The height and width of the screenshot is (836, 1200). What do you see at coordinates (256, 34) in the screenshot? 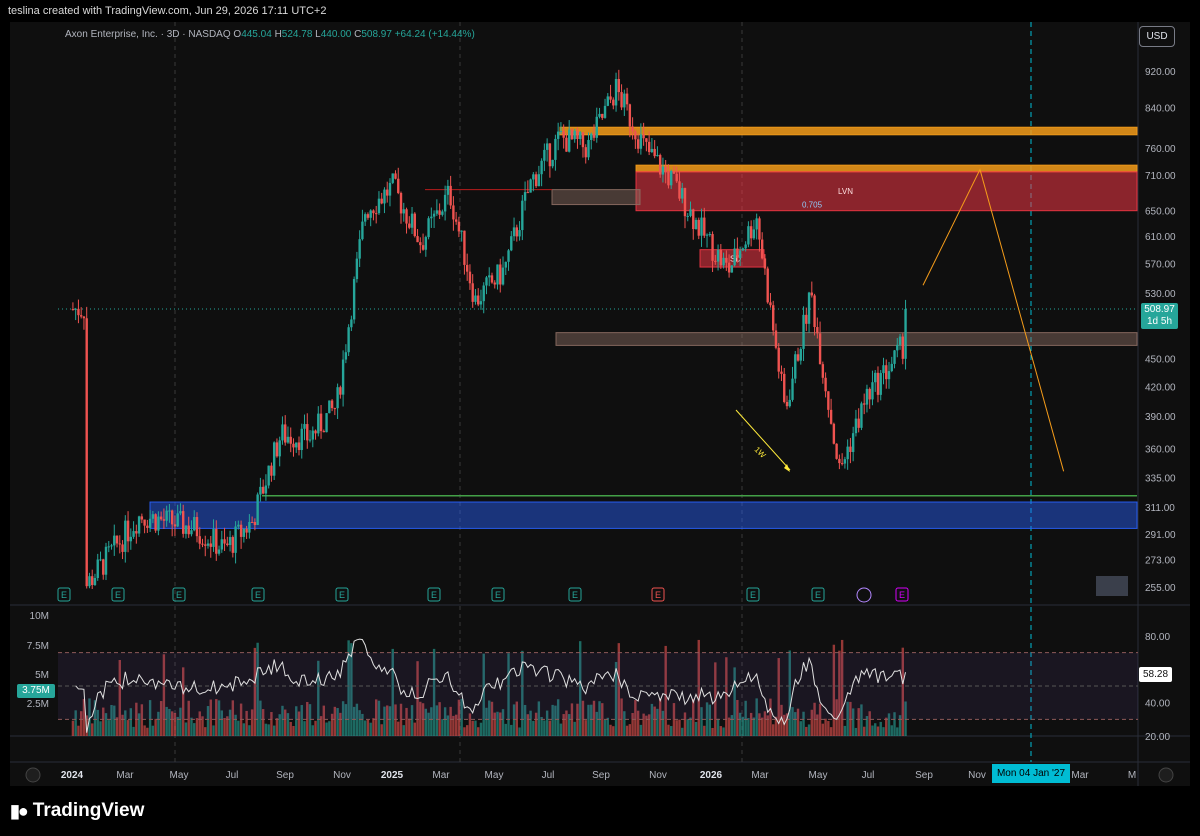
I see `open-value: 445.04` at bounding box center [256, 34].